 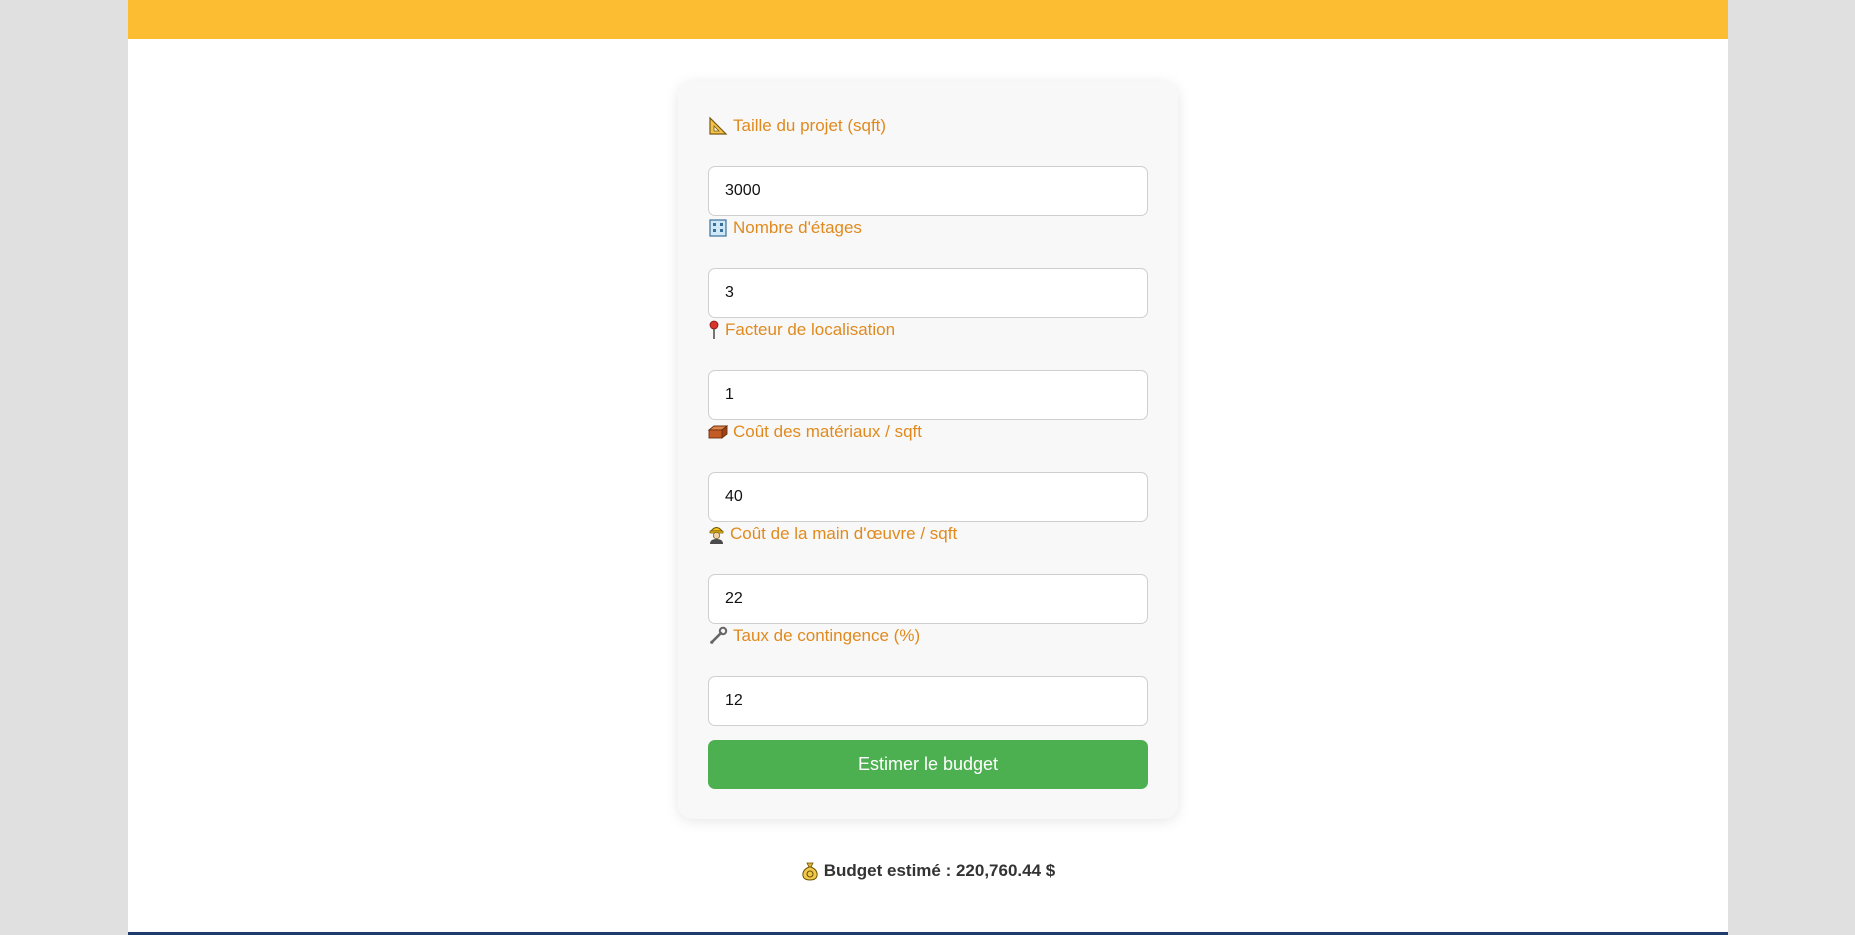 I want to click on material-cost-label-text: Coût des matériaux / sqft, so click(x=827, y=431).